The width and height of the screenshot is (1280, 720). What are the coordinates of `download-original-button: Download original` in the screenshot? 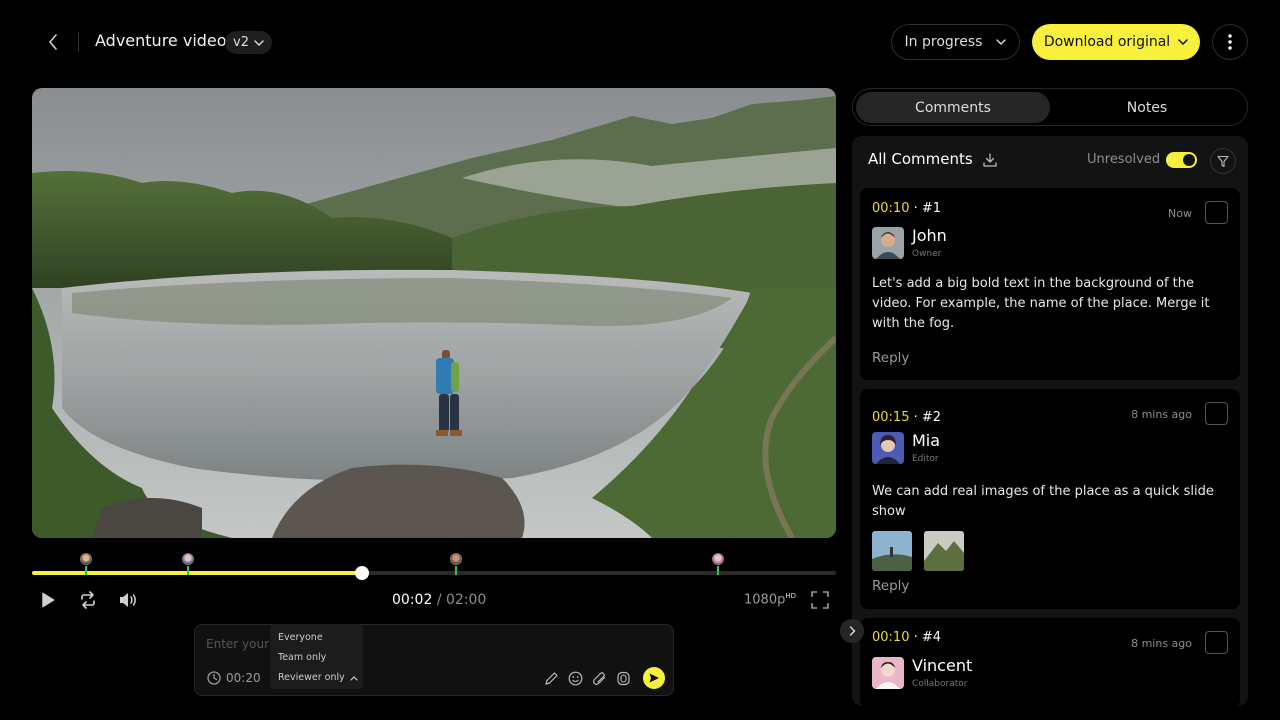 It's located at (1116, 42).